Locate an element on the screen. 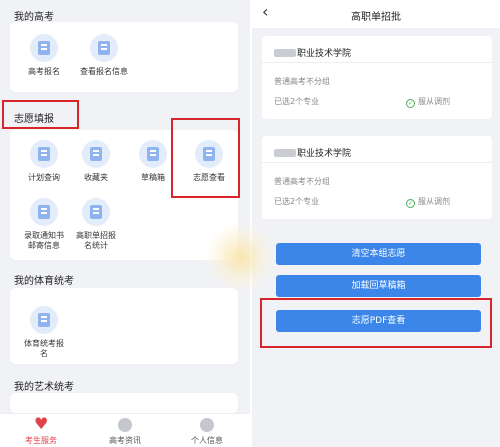  art-exam-title: 我的艺术统考 is located at coordinates (44, 387).